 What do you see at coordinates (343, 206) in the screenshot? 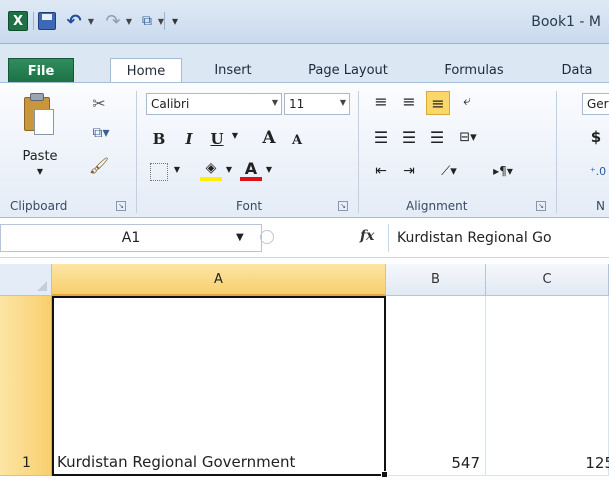
I see `font-launcher-icon: ↘` at bounding box center [343, 206].